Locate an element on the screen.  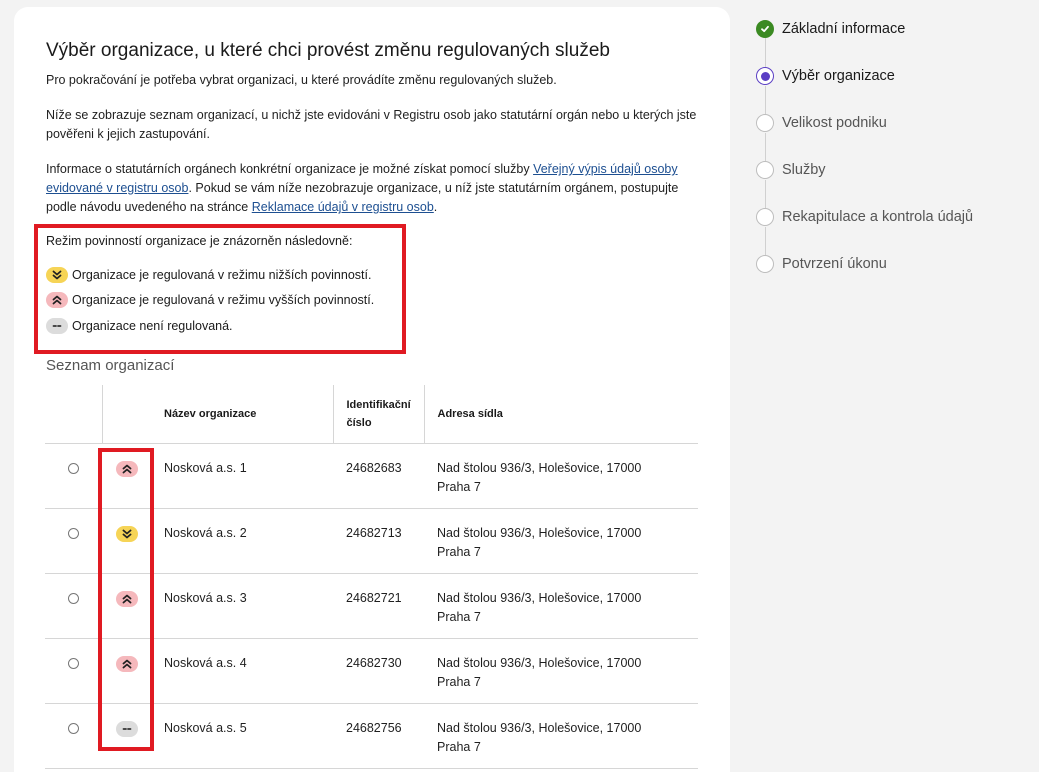
step-label: Základní informace is located at coordinates (844, 29).